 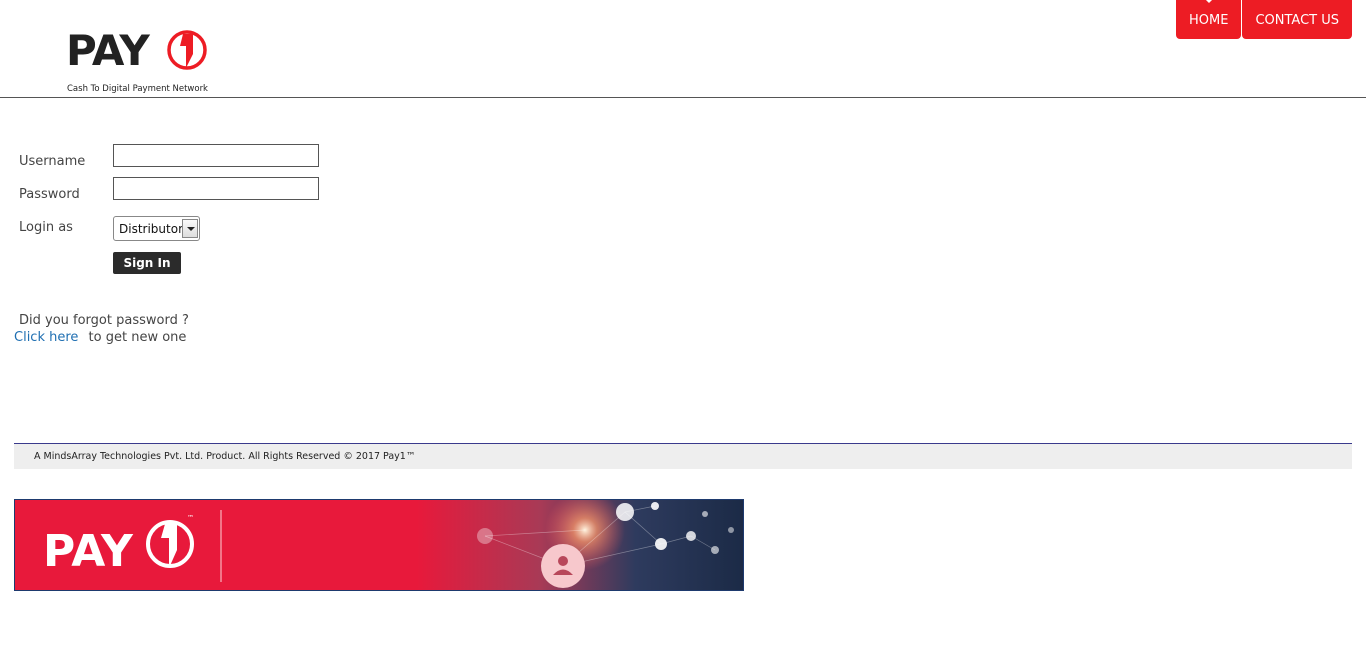 I want to click on nav-home-button: HOME, so click(x=1208, y=19).